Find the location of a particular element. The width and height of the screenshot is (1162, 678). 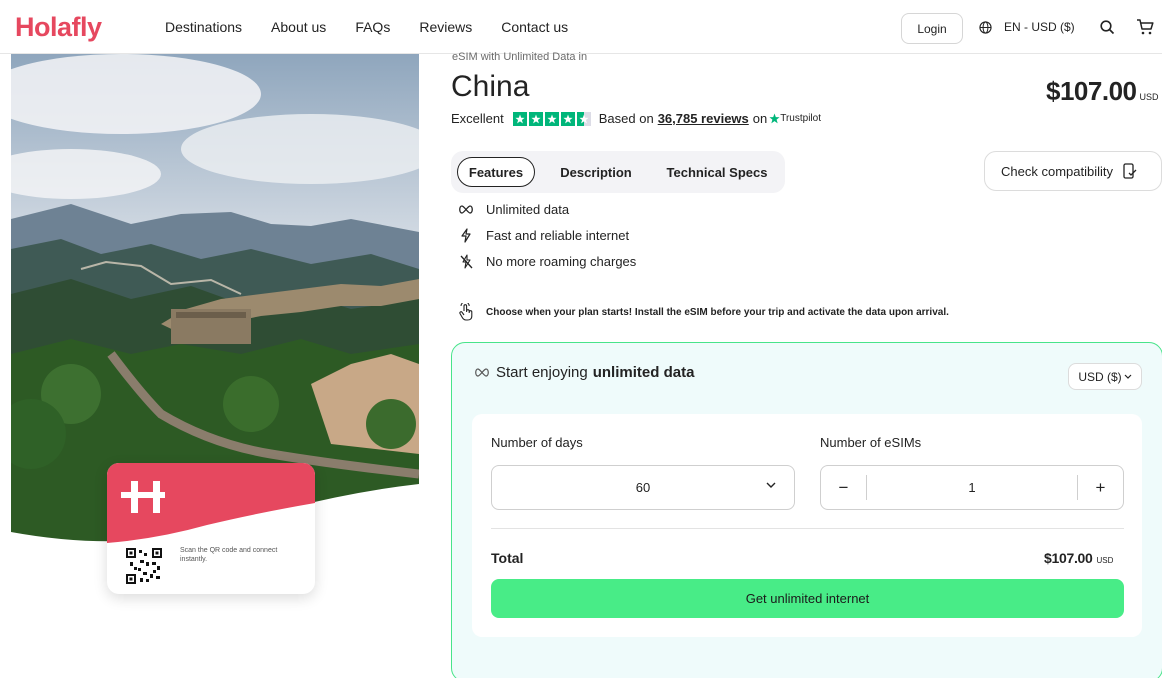

esims-quantity-value: 1 is located at coordinates (972, 487).